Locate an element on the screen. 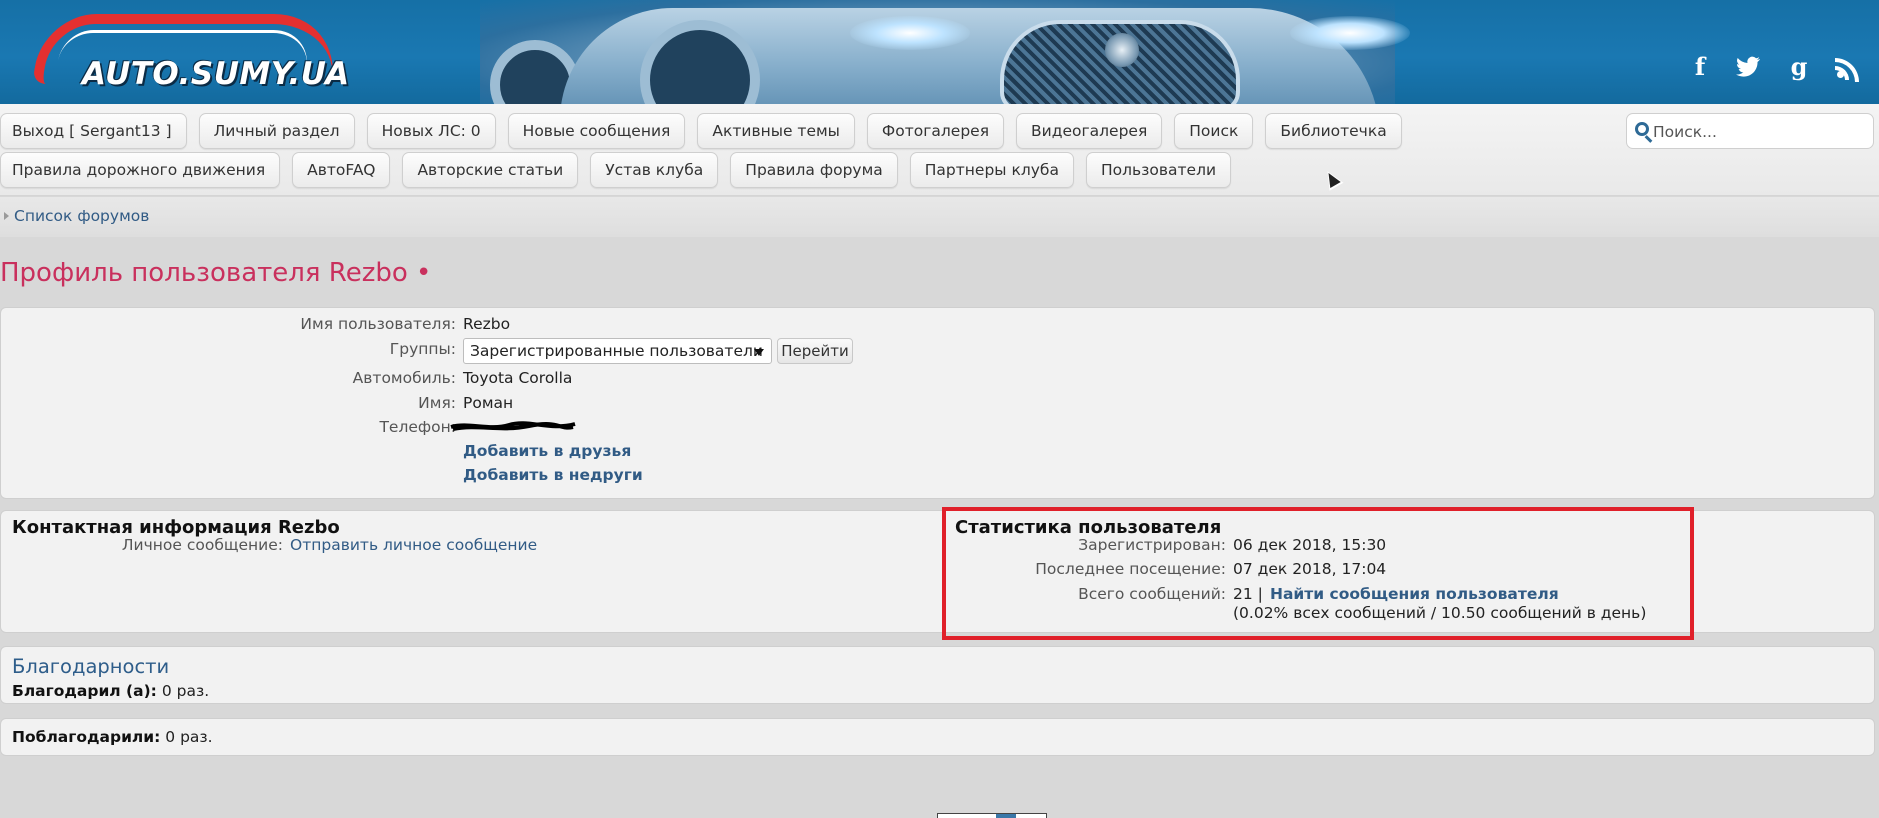 The width and height of the screenshot is (1879, 818). car-label: Автомобиль: is located at coordinates (404, 378).